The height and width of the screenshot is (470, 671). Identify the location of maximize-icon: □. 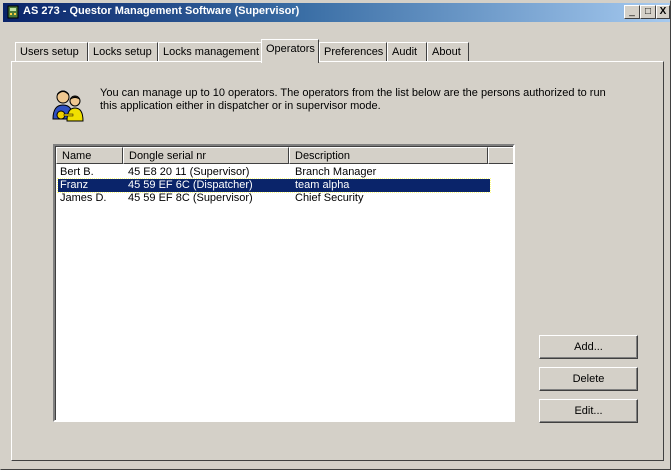
(648, 11).